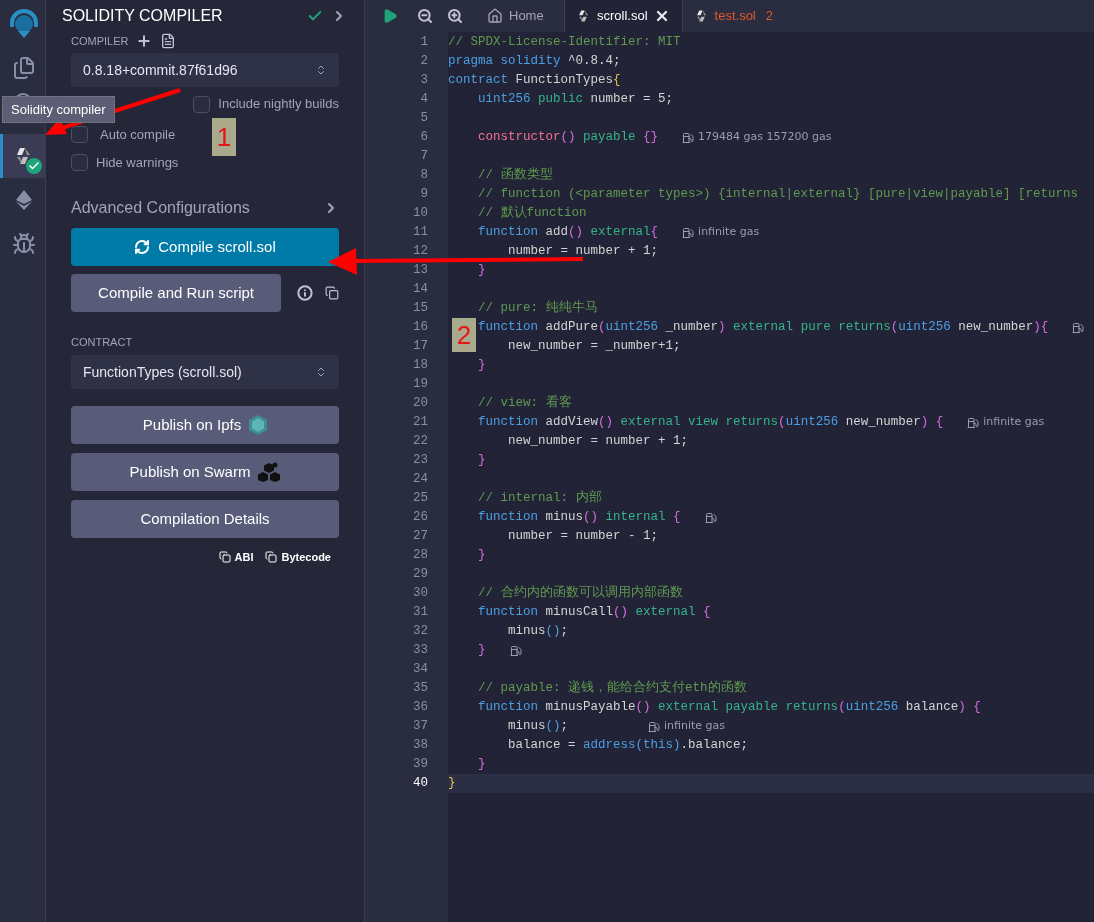 This screenshot has height=922, width=1094. What do you see at coordinates (455, 16) in the screenshot?
I see `zoom-in-icon` at bounding box center [455, 16].